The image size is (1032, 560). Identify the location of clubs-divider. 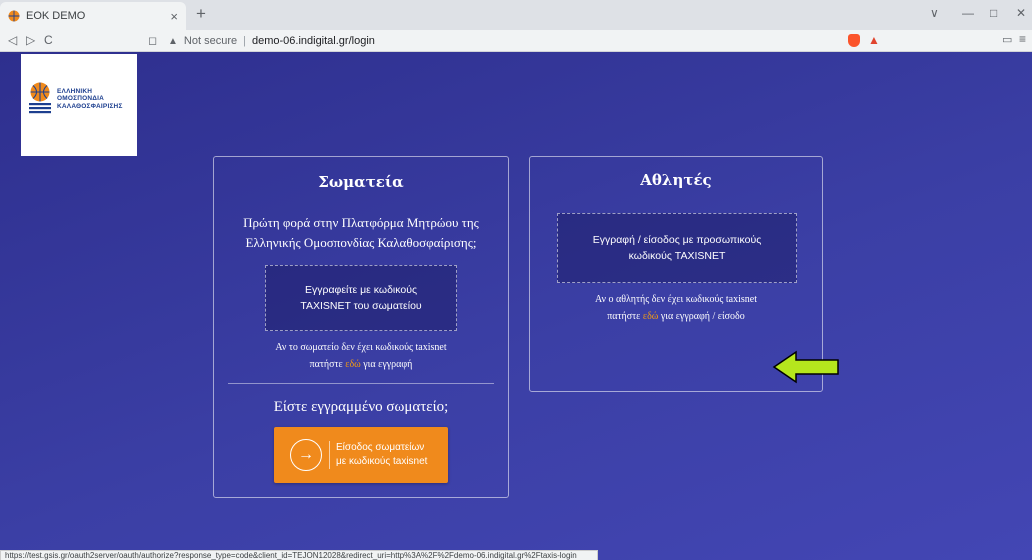
(361, 383).